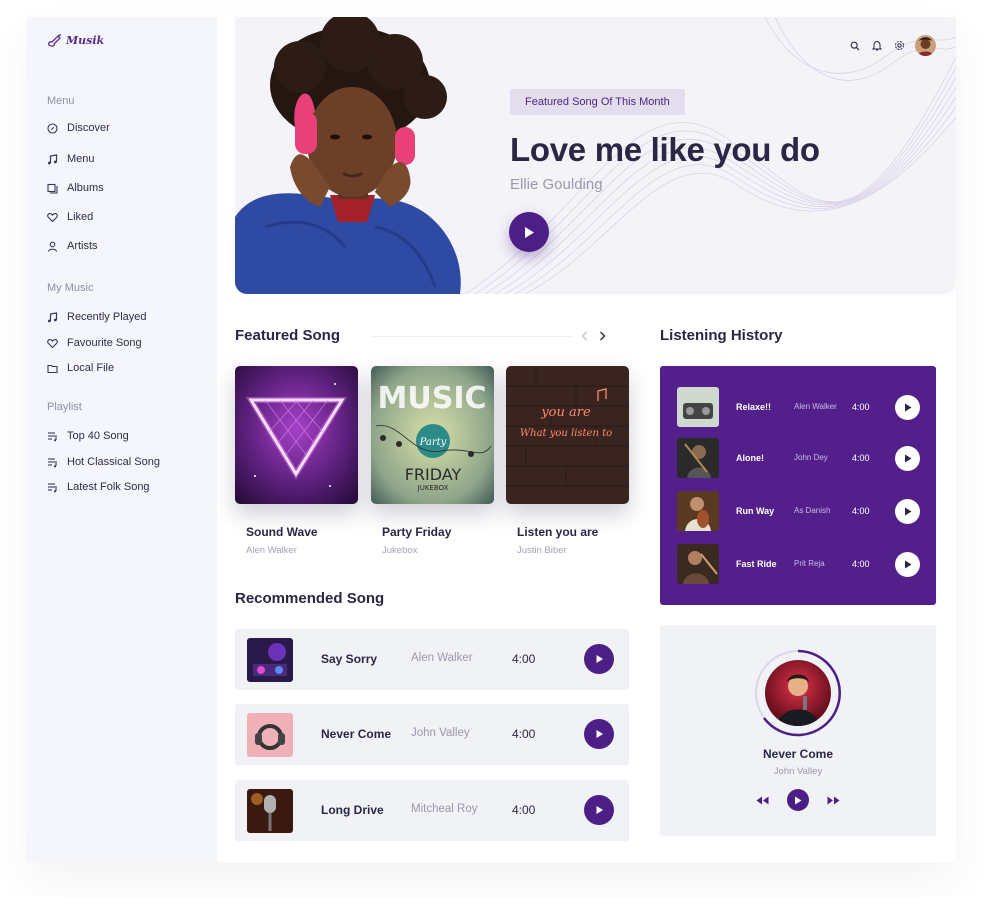  Describe the element at coordinates (432, 810) in the screenshot. I see `recommended-row: Long Drive Mitcheal Roy 4:00` at that location.